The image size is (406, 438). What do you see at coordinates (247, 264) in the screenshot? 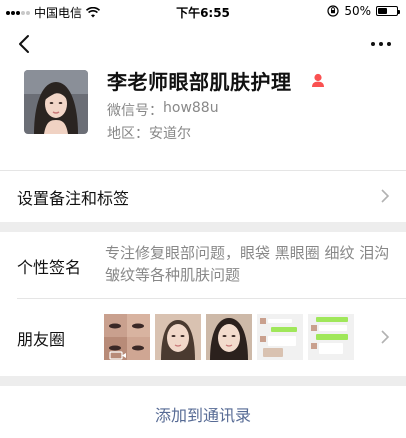
I see `signature-text: 专注修复眼部问题，眼袋 黑眼圈 细纹 泪沟皱纹等各种肌肤问题` at bounding box center [247, 264].